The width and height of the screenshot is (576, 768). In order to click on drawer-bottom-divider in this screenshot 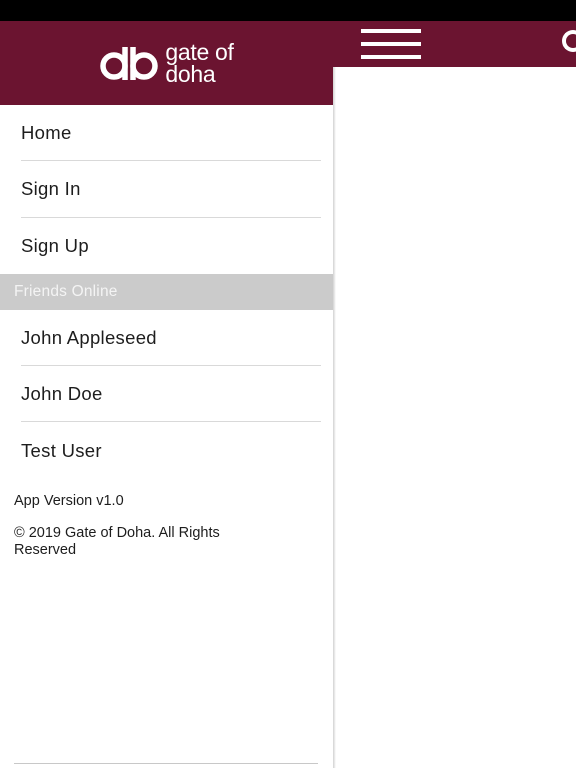, I will do `click(166, 763)`.